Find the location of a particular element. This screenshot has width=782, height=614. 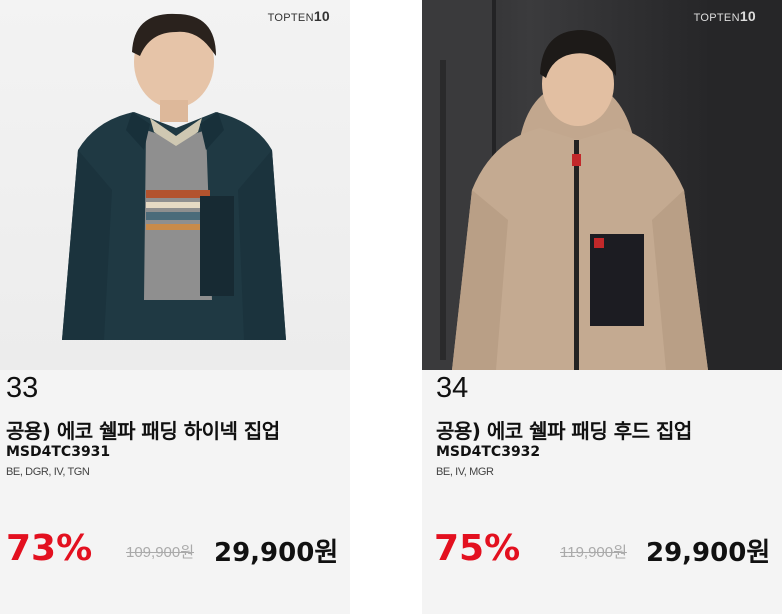

discount-rate: 73% is located at coordinates (49, 548).